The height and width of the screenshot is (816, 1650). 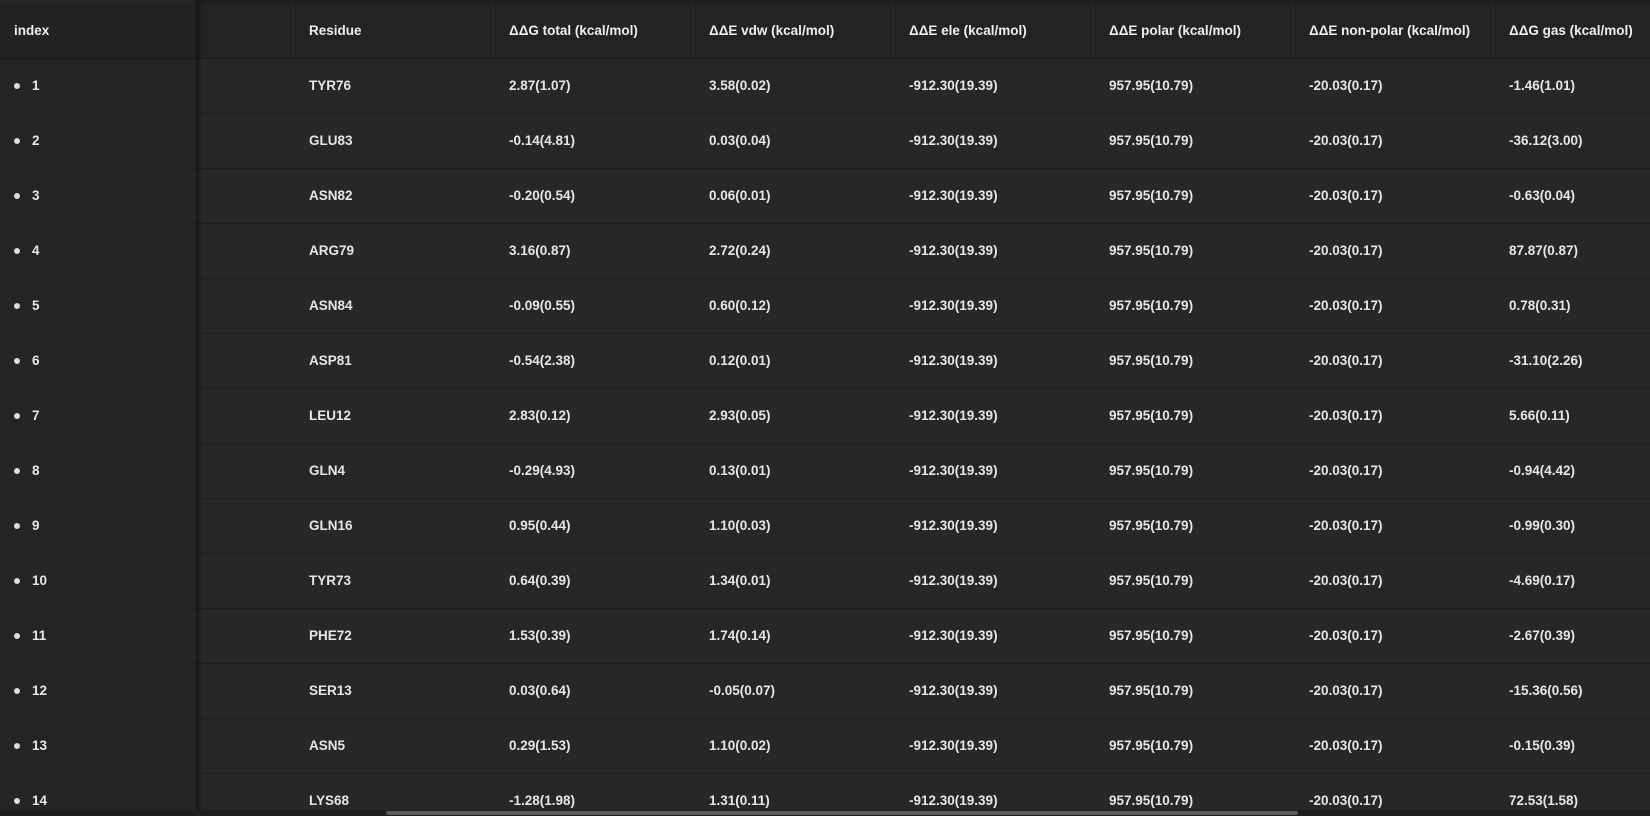 I want to click on cell-index: 9, so click(x=98, y=526).